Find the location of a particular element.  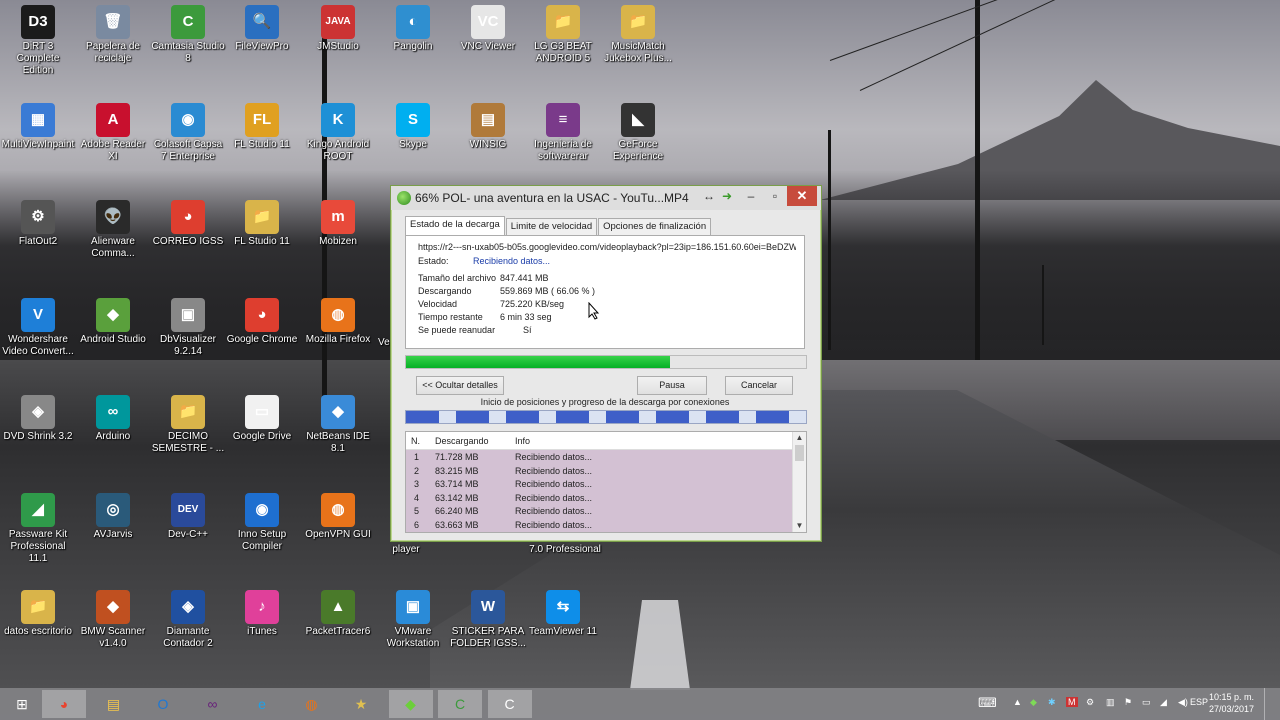

desktop-icon-player-label: player is located at coordinates (406, 550).